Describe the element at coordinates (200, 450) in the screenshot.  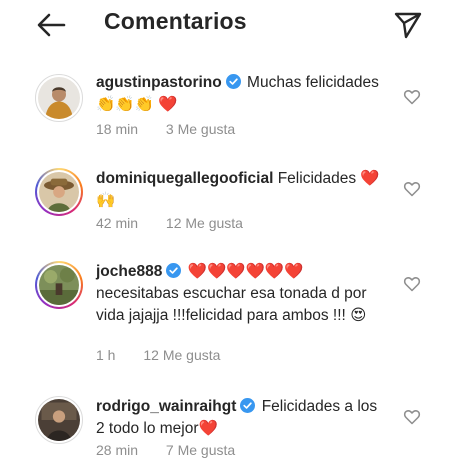
I see `comment-likes: 7 Me gusta` at that location.